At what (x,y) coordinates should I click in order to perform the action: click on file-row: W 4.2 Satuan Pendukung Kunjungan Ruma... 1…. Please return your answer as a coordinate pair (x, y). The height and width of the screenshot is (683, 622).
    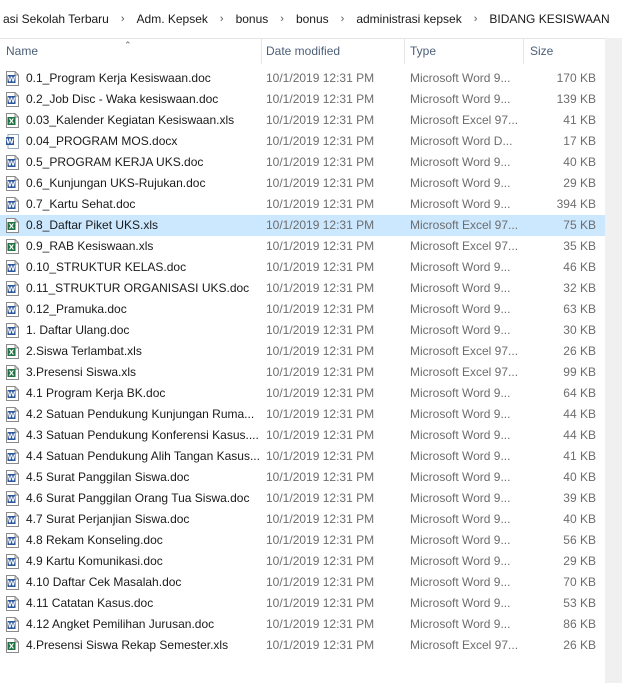
    Looking at the image, I should click on (302, 414).